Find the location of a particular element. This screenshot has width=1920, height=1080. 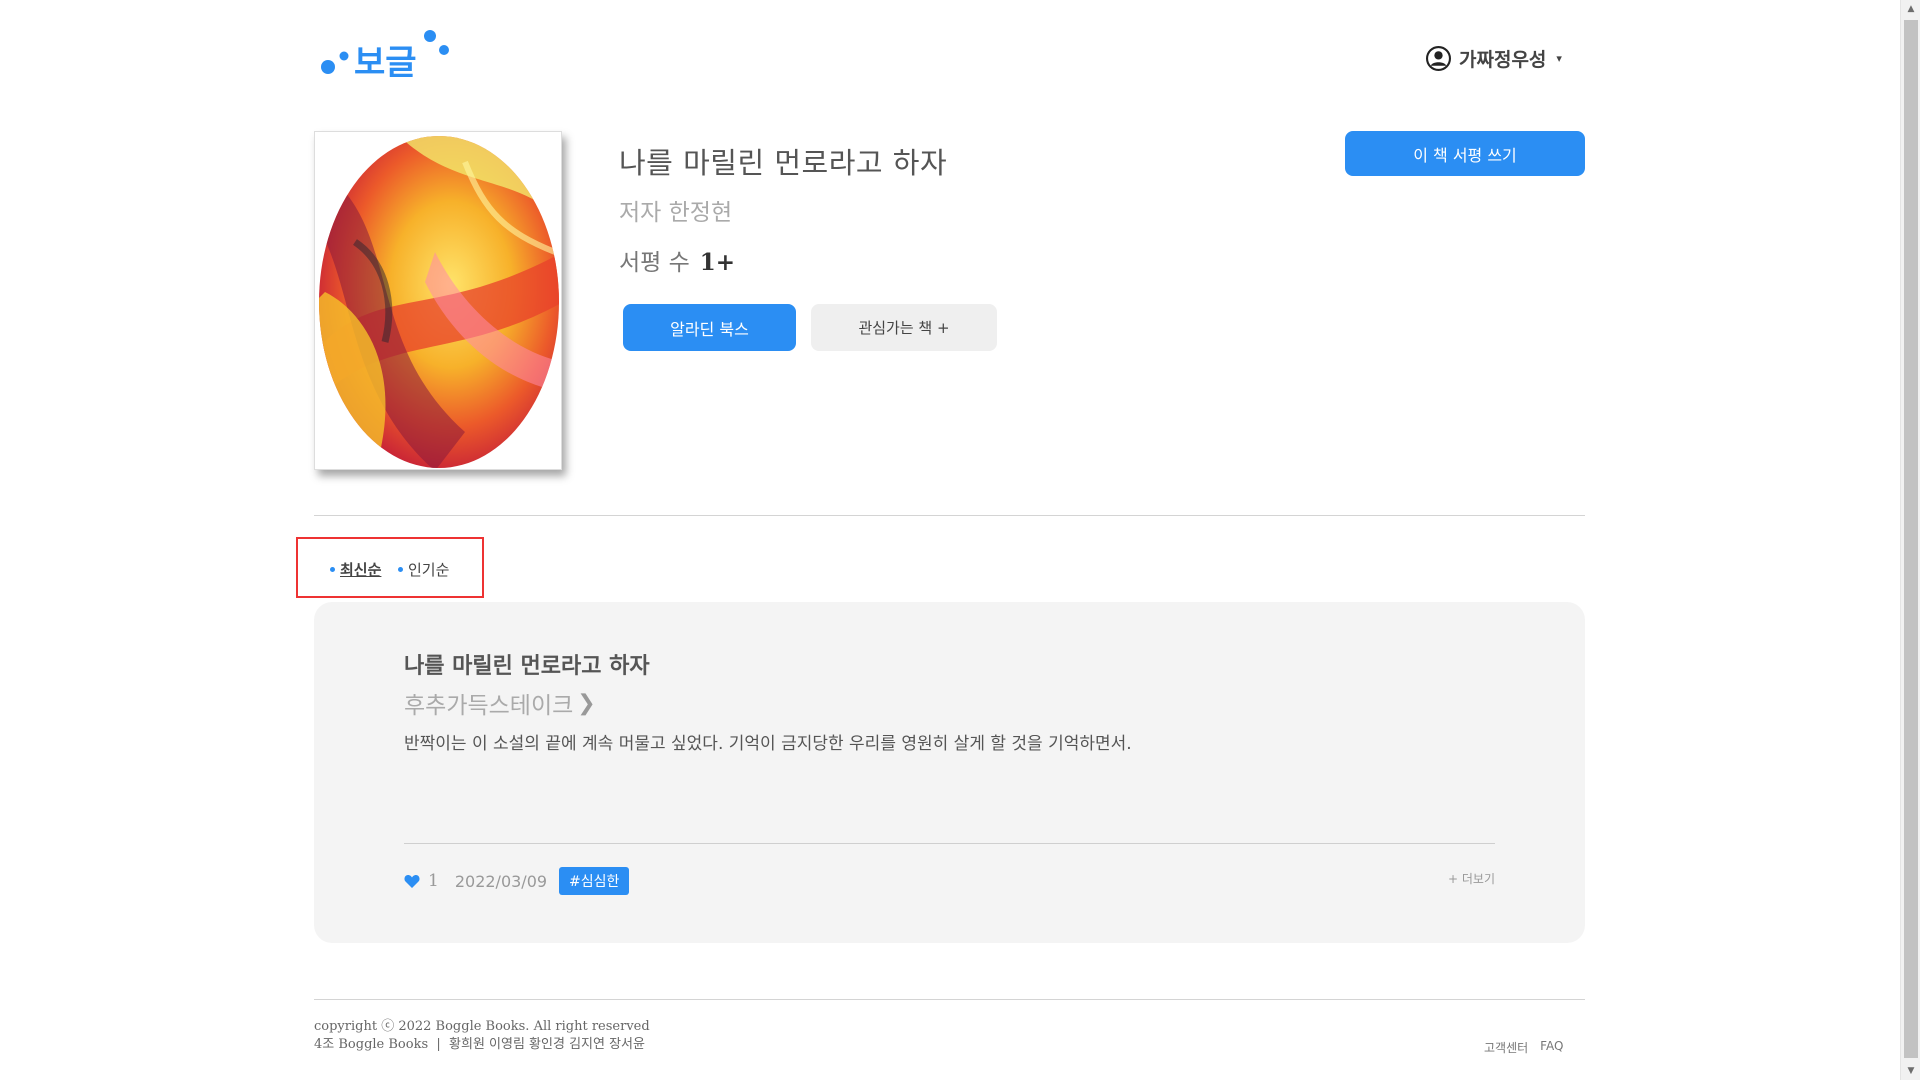

write-review-button: 이 책 서평 쓰기 is located at coordinates (1465, 153).